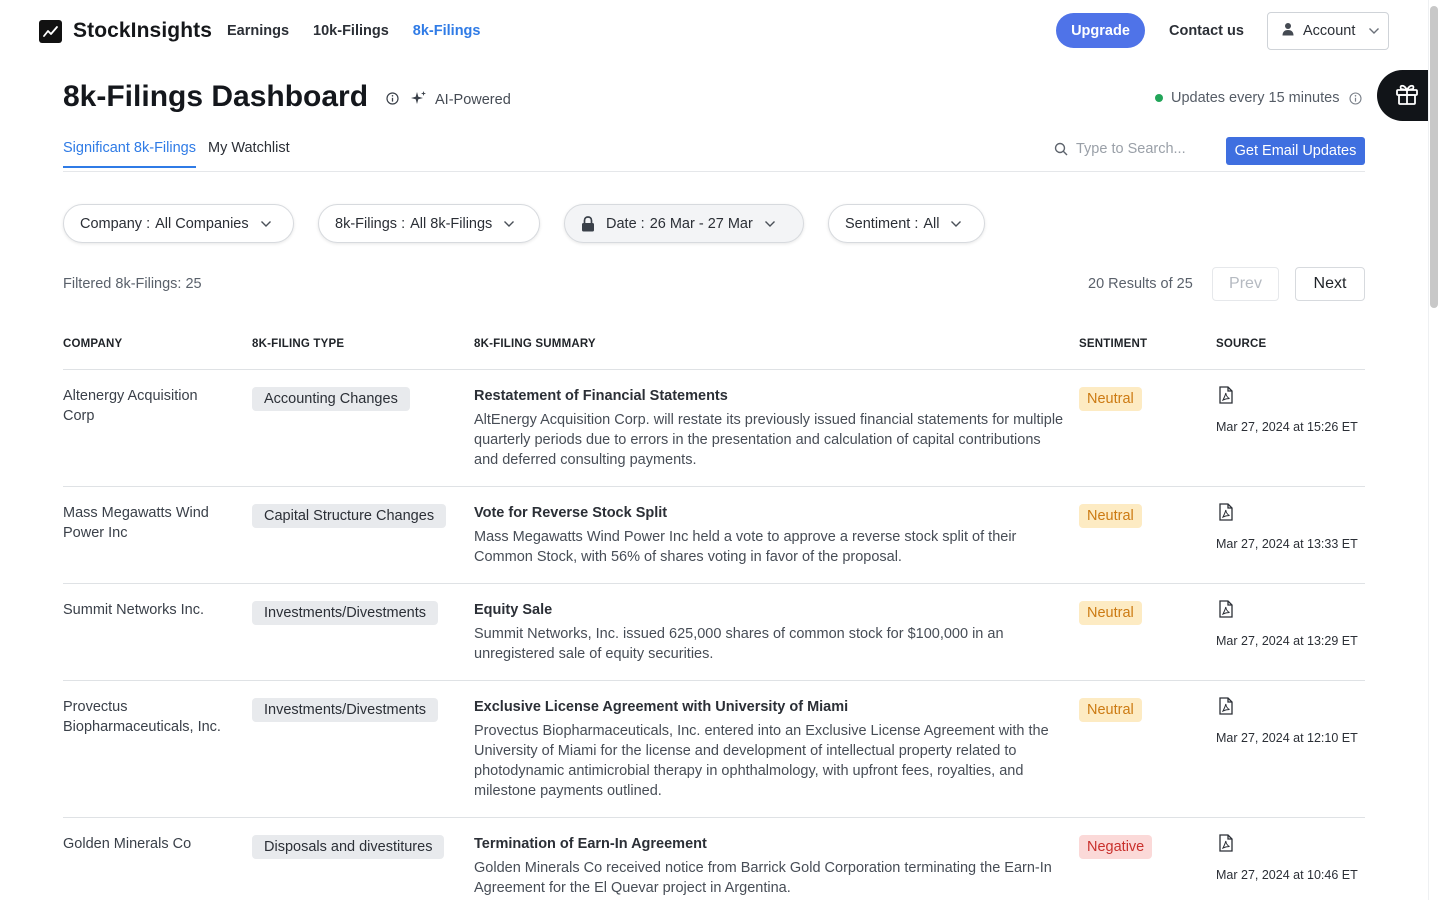 The image size is (1440, 900). I want to click on source-cell: Mar 27, 2024 at 13:33 ET, so click(1287, 527).